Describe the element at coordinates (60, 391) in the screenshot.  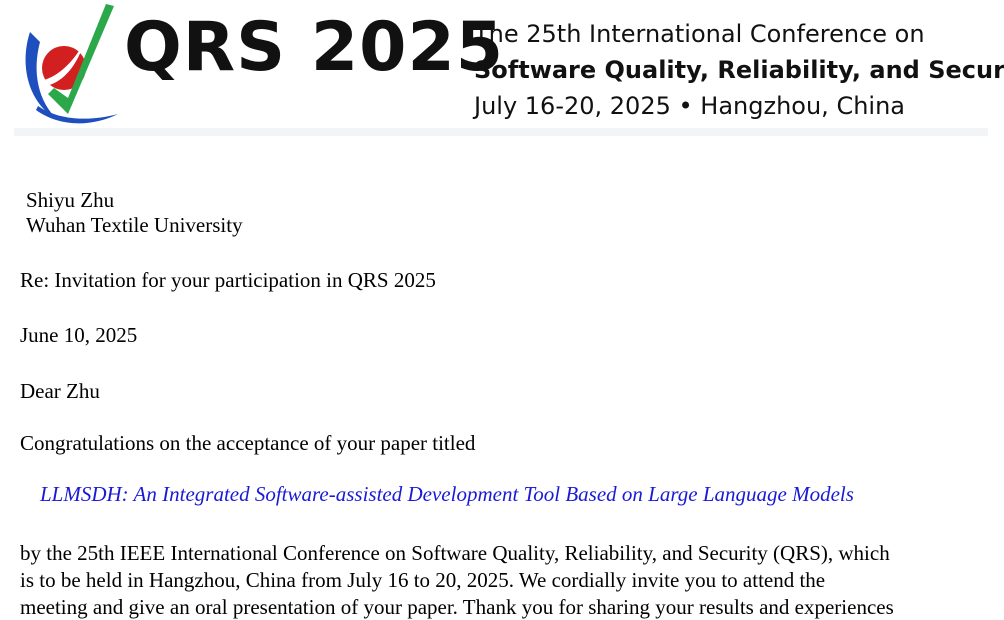
I see `letter-salutation: Dear Zhu` at that location.